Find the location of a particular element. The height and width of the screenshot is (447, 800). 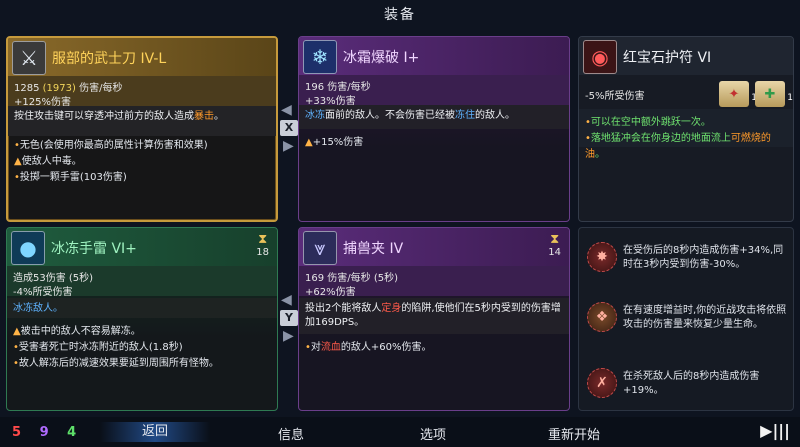

item-name: 捕兽夹 IV is located at coordinates (373, 249).